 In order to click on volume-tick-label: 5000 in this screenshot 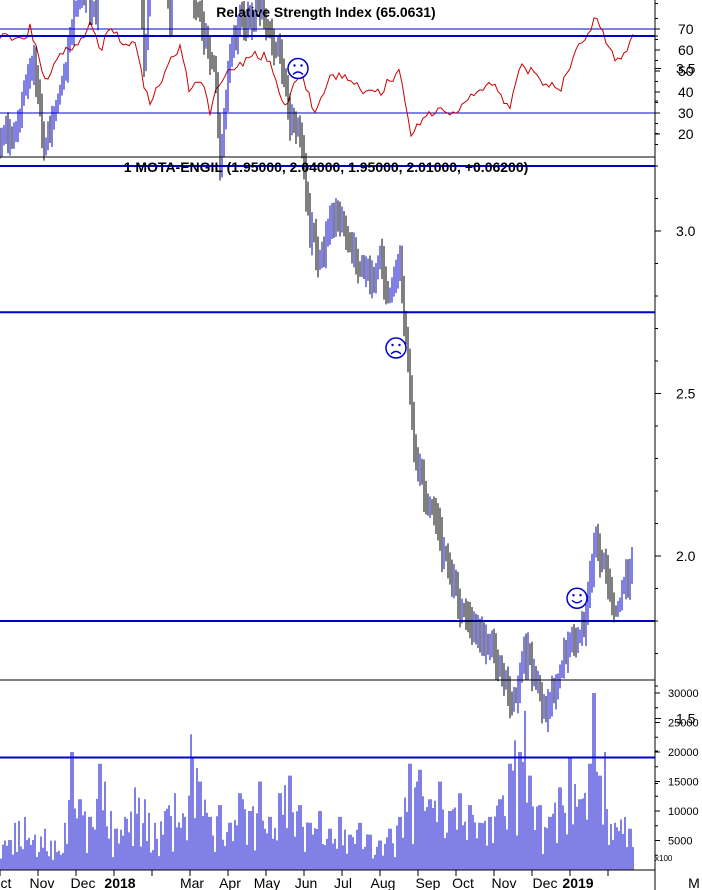, I will do `click(680, 842)`.